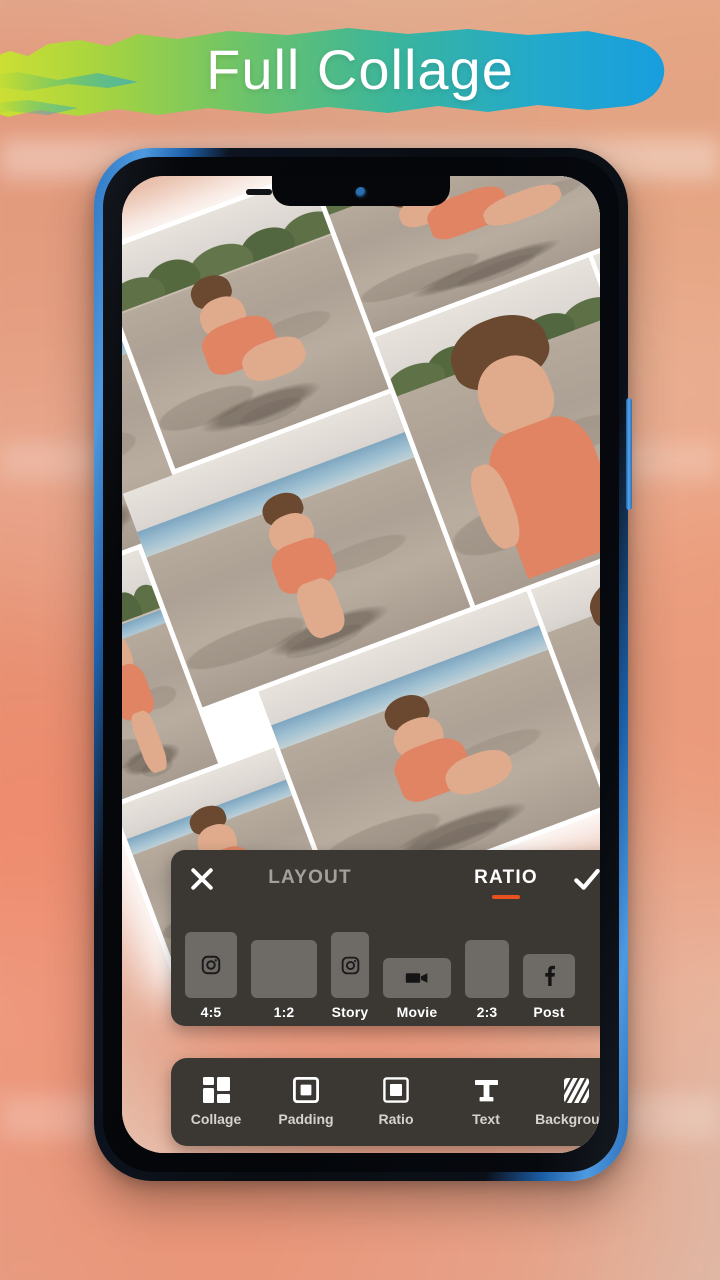 This screenshot has height=1280, width=720. What do you see at coordinates (576, 1090) in the screenshot?
I see `background-stripes-icon` at bounding box center [576, 1090].